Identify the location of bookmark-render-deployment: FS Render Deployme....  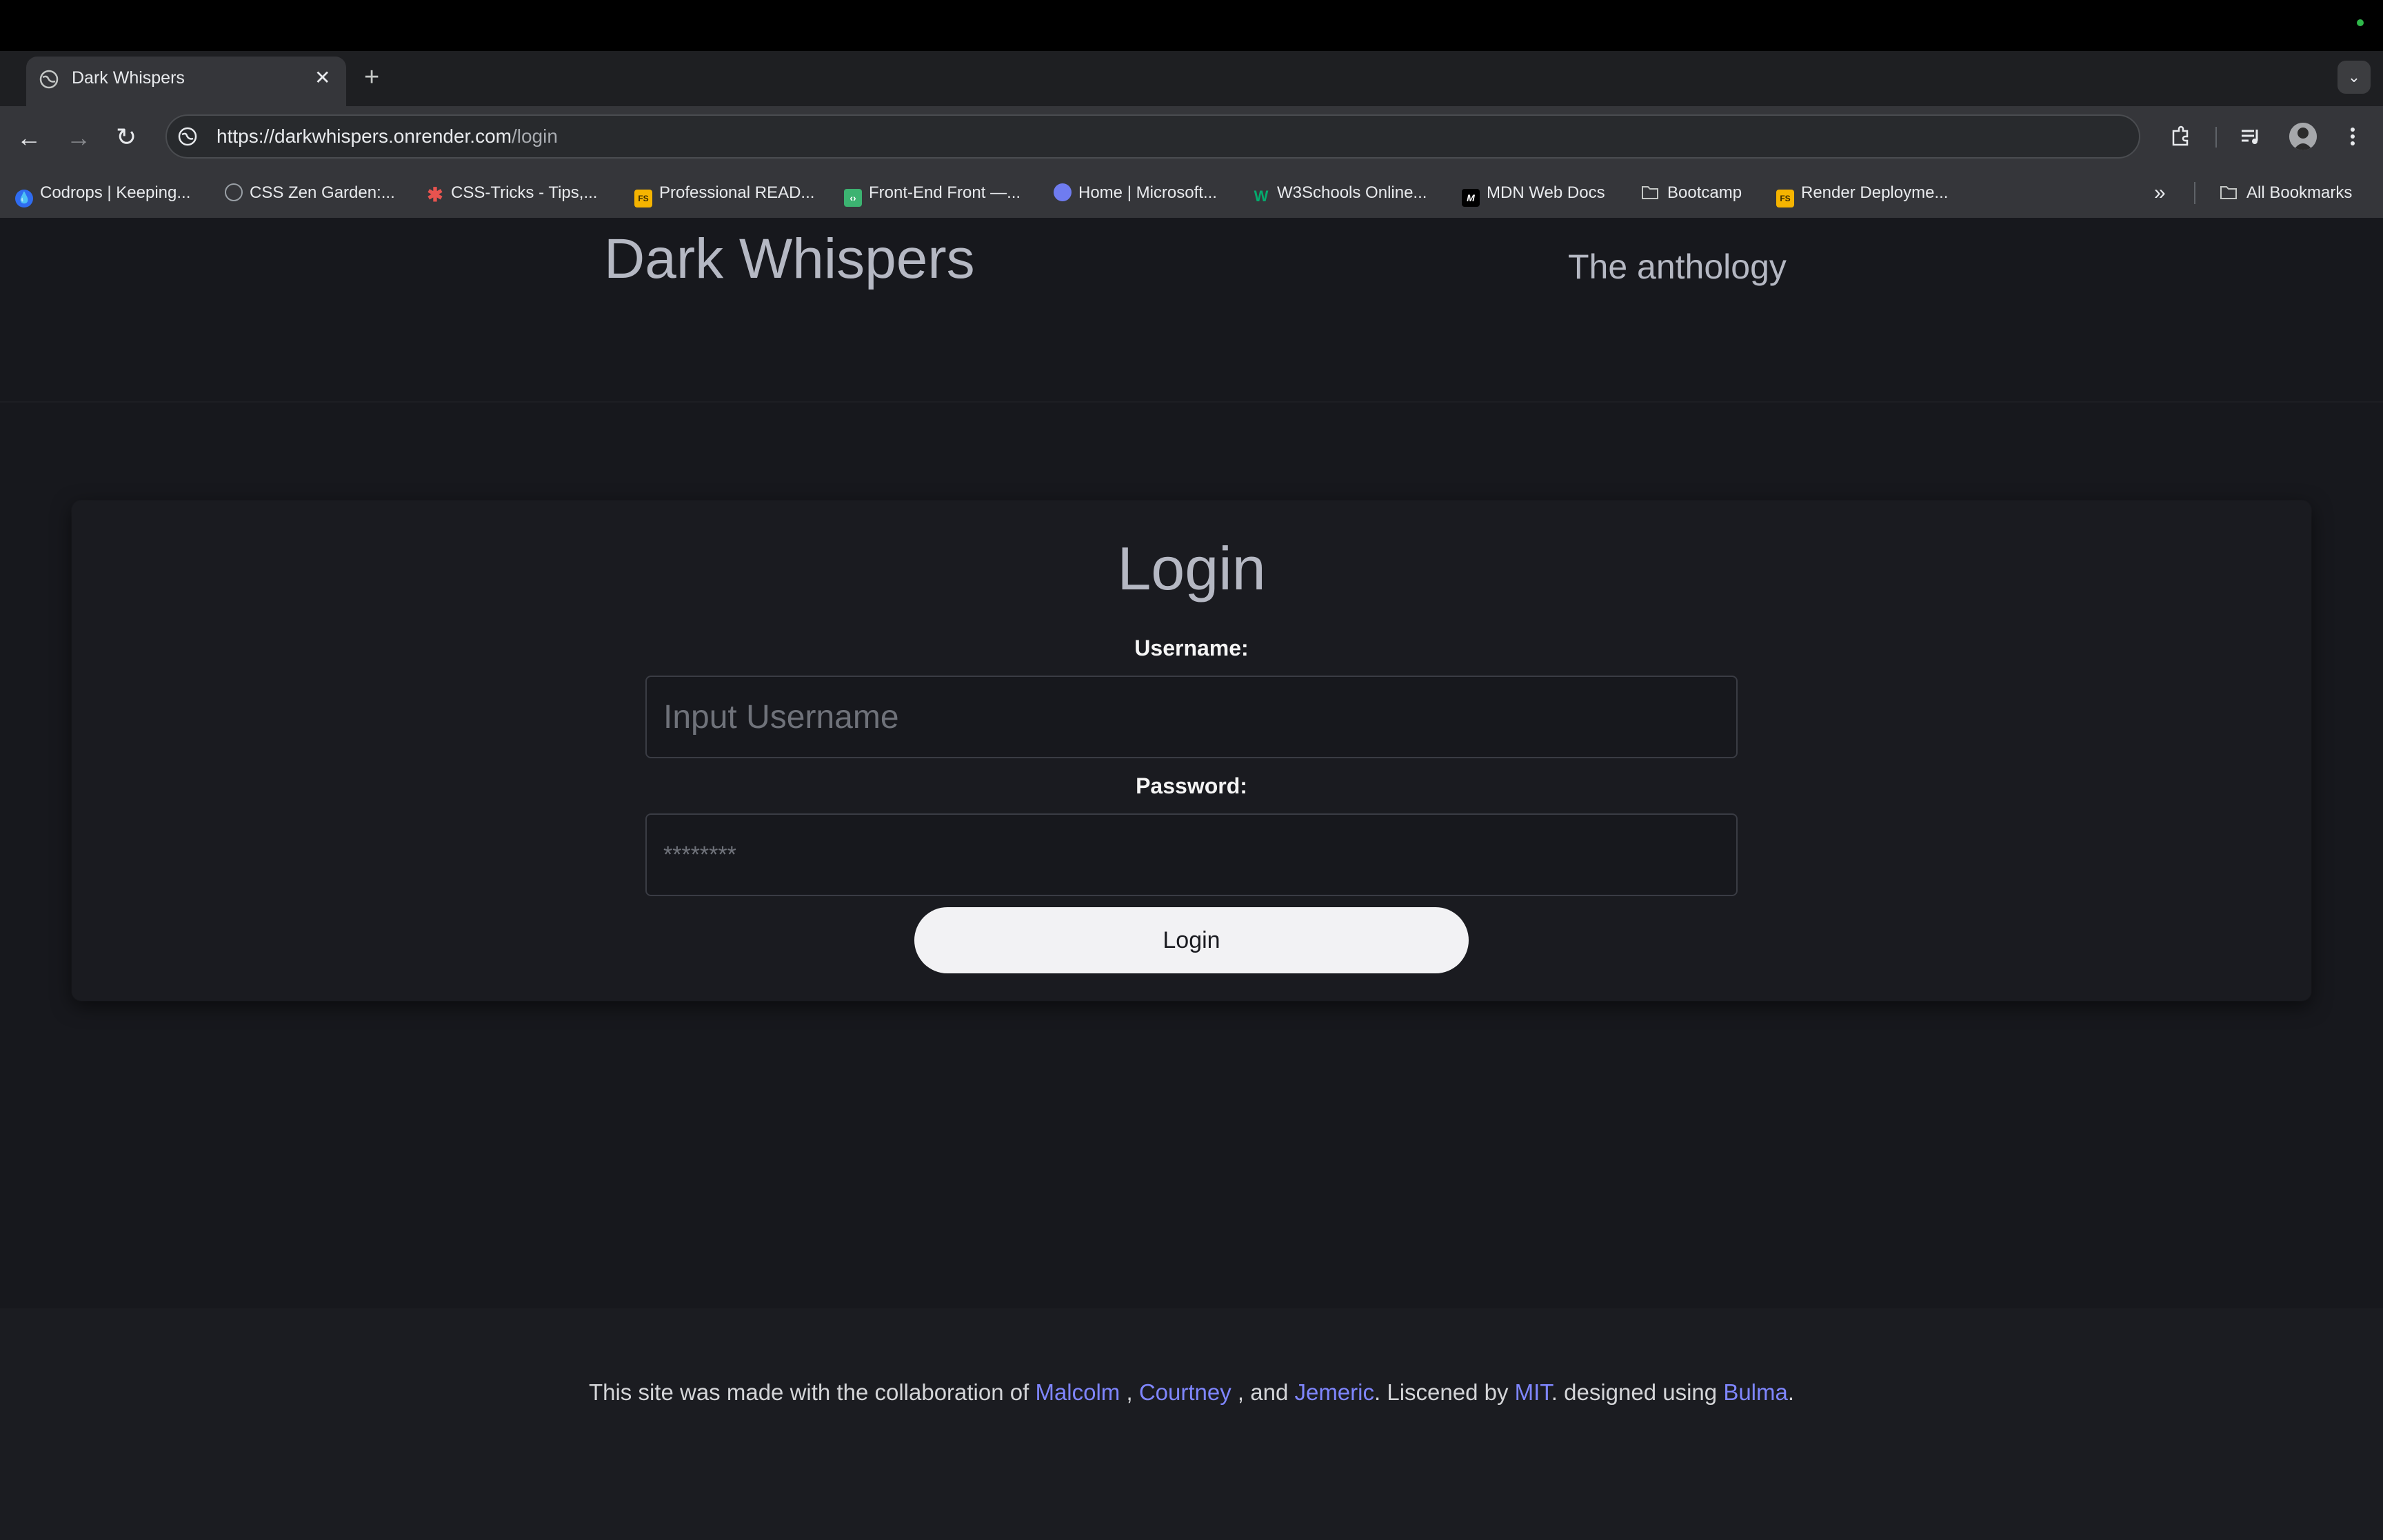
(1862, 194).